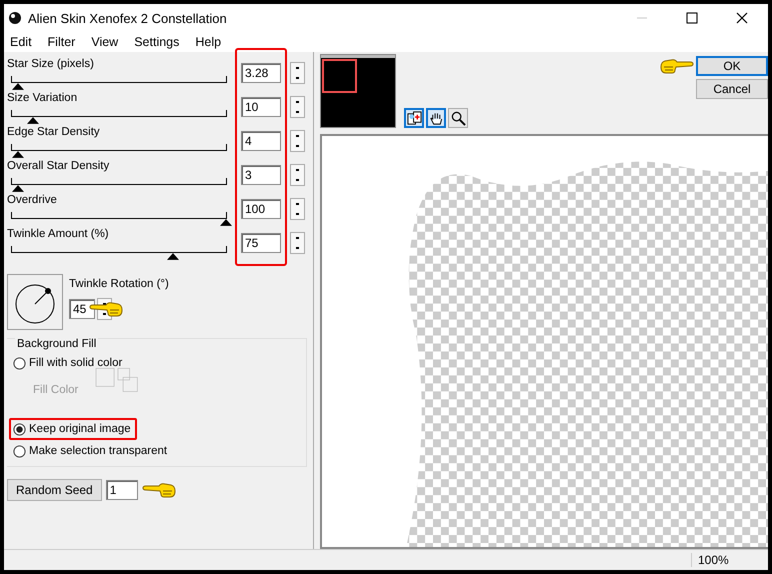 This screenshot has height=574, width=772. Describe the element at coordinates (732, 66) in the screenshot. I see `ok-button: OK` at that location.